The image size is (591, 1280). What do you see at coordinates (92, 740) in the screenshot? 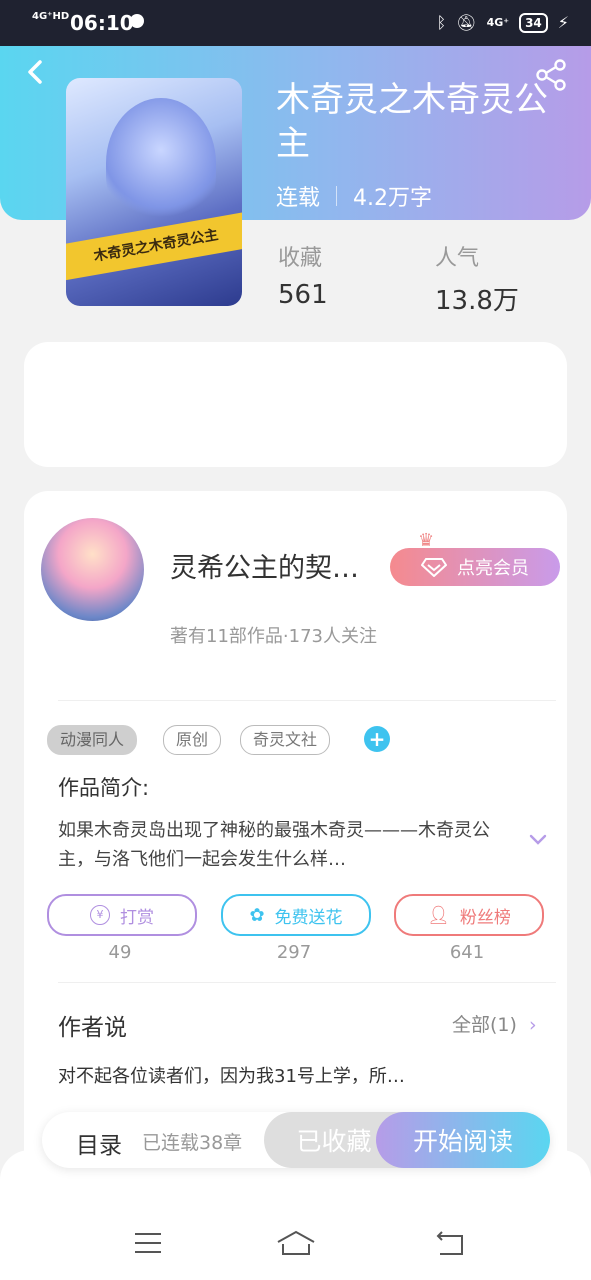
I see `tag-anime: 动漫同人` at bounding box center [92, 740].